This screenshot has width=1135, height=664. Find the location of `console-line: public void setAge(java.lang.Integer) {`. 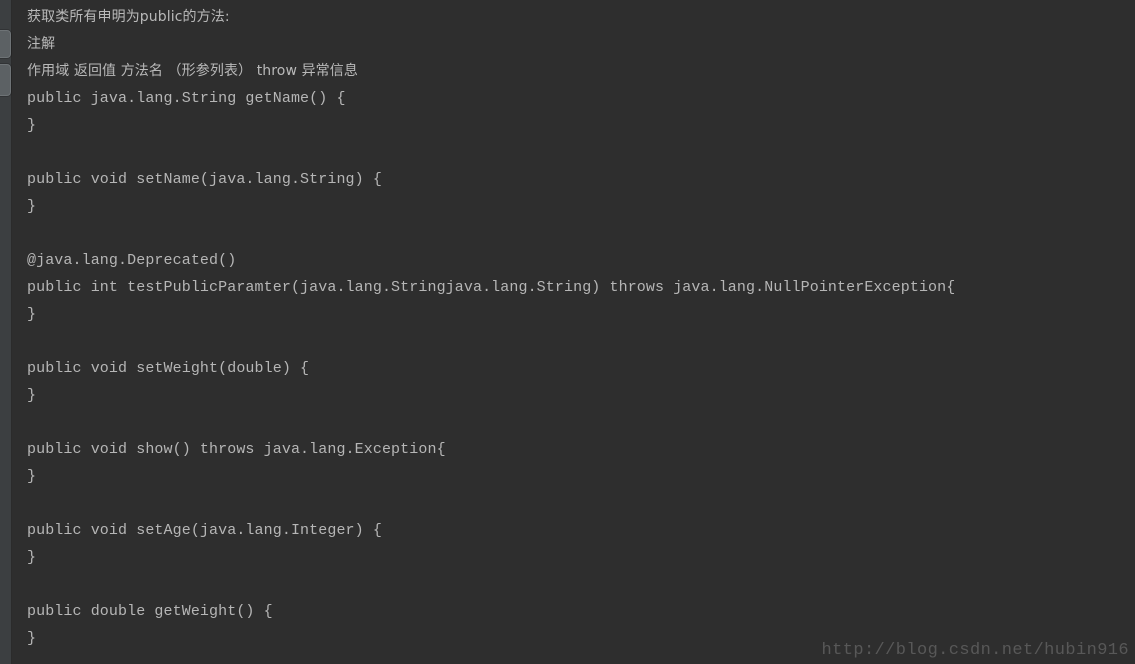

console-line: public void setAge(java.lang.Integer) { is located at coordinates (204, 530).